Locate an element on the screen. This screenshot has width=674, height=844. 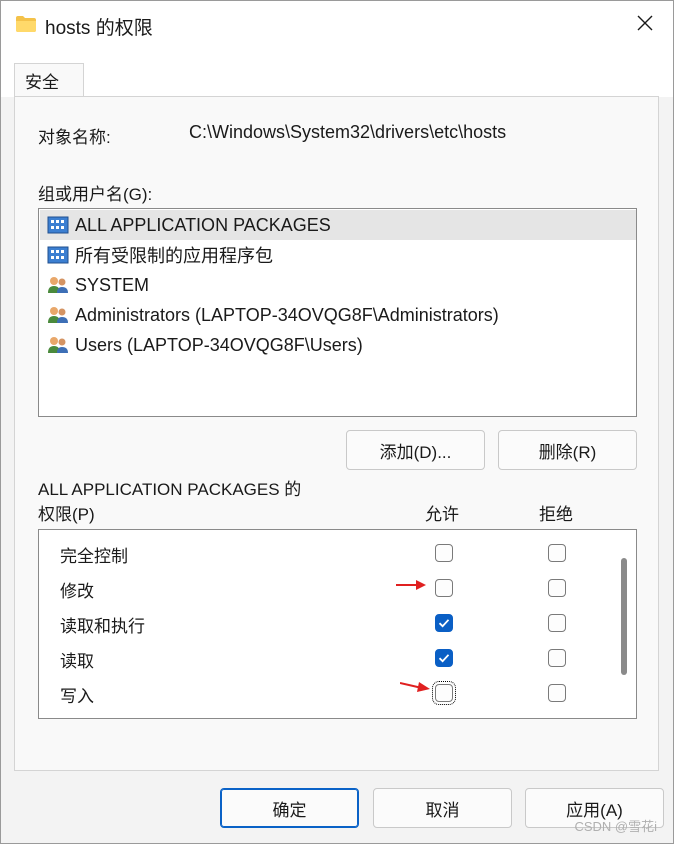
cancel-button: 取消 is located at coordinates (442, 808).